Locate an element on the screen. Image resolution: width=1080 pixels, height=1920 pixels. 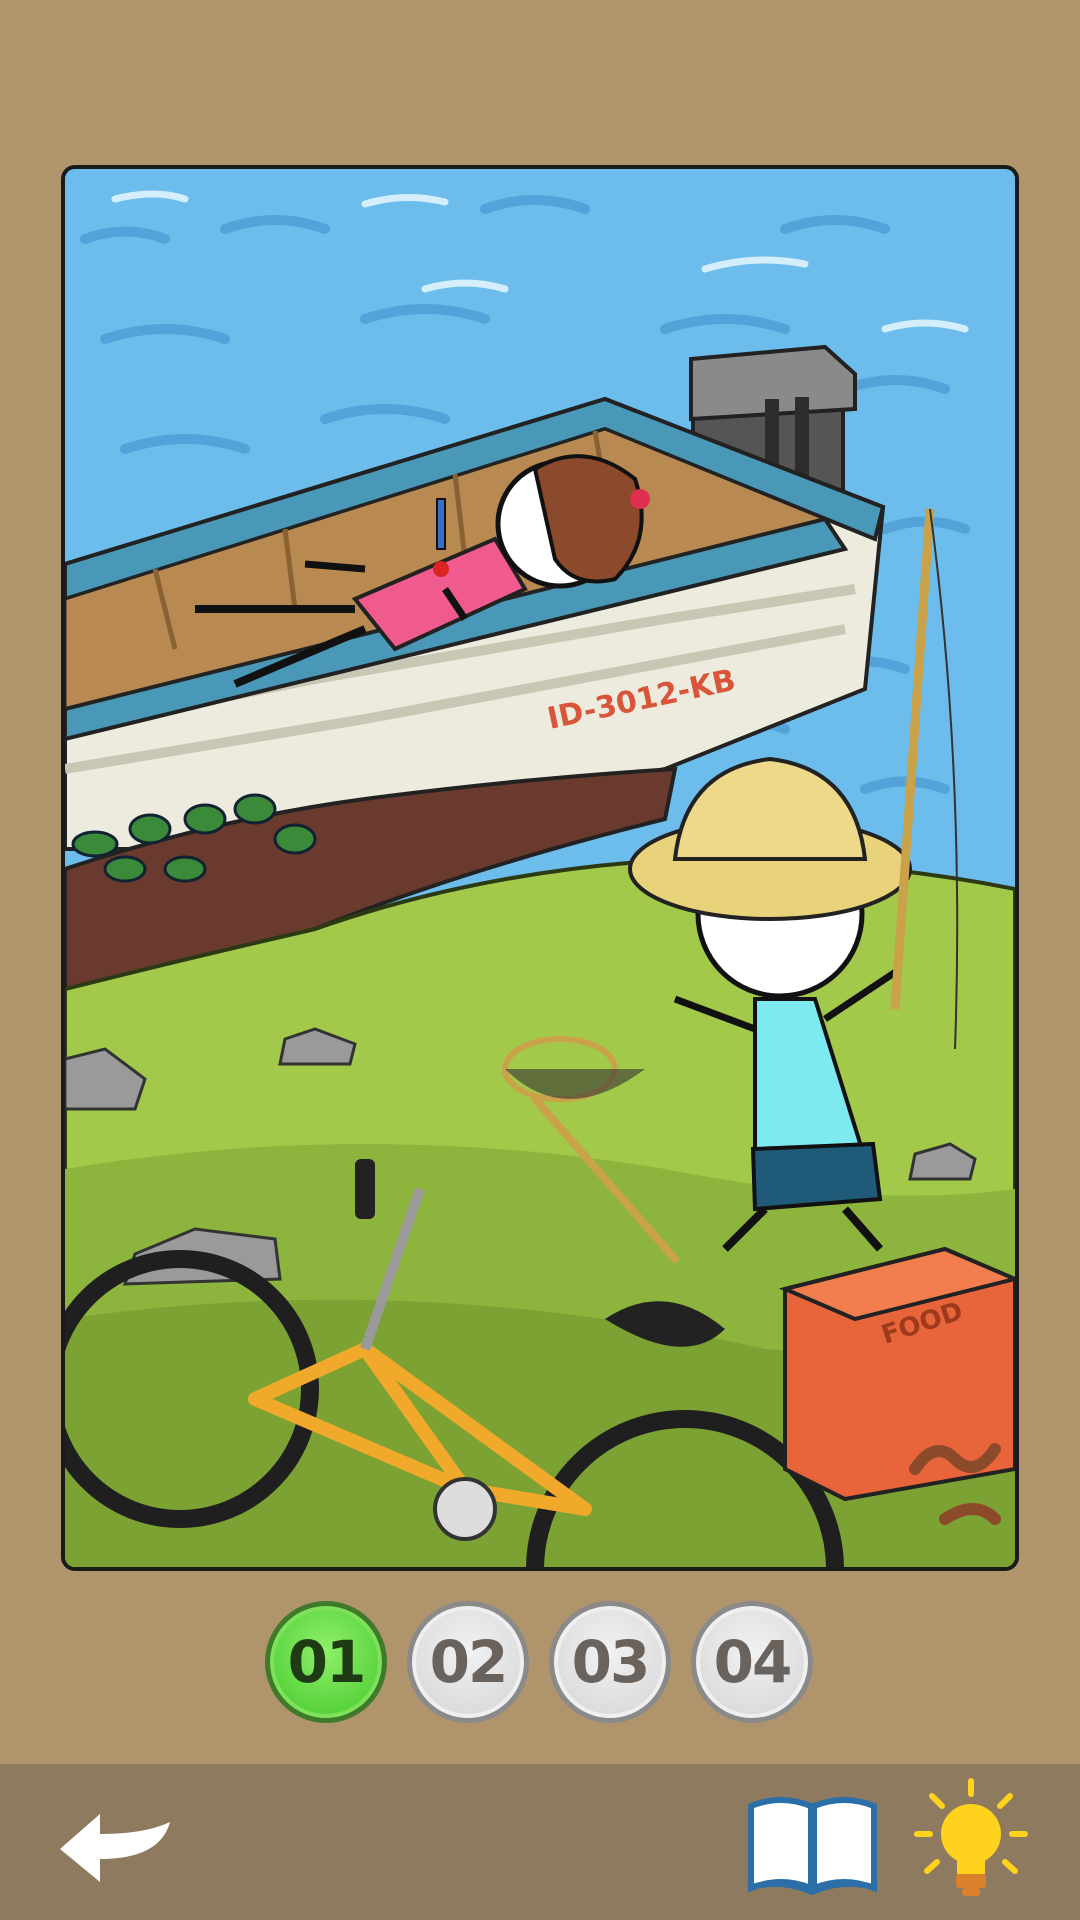
hint-button is located at coordinates (971, 1841).